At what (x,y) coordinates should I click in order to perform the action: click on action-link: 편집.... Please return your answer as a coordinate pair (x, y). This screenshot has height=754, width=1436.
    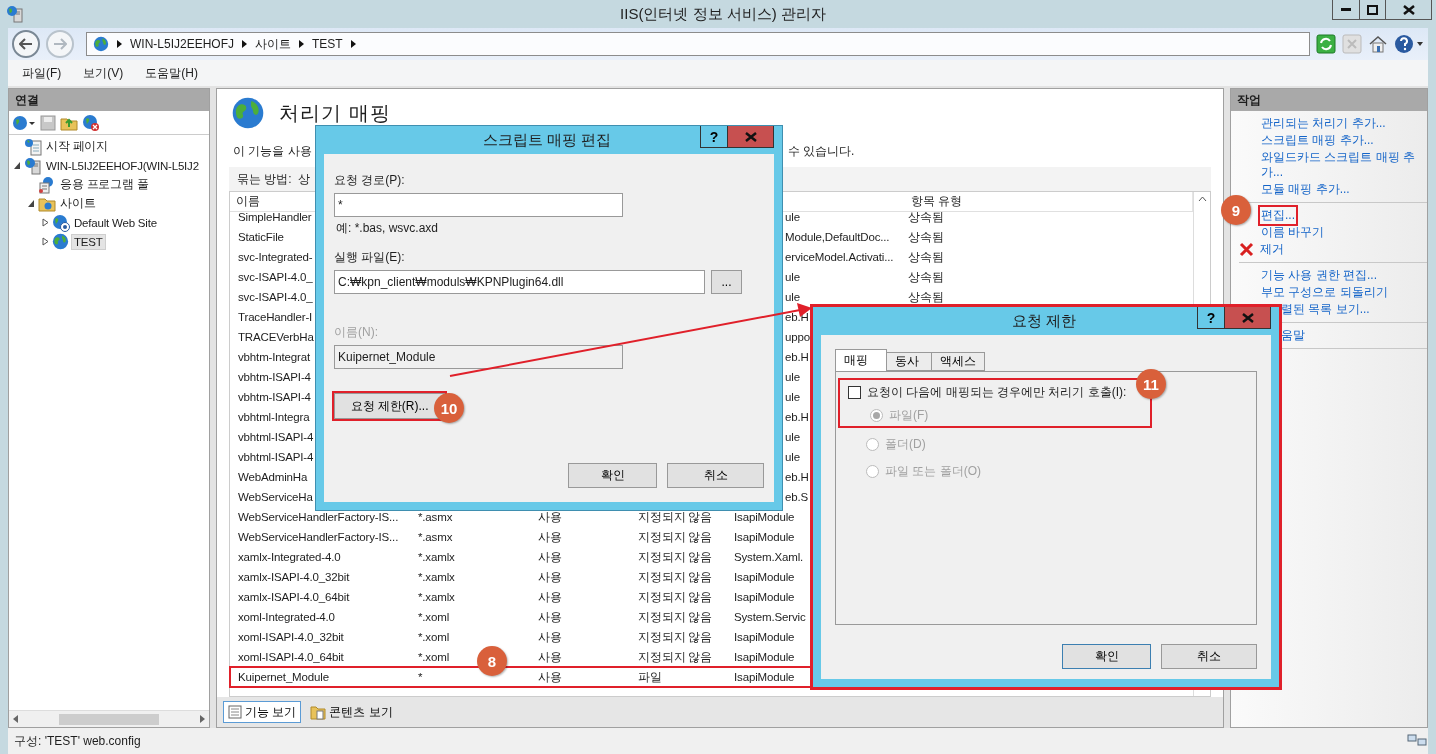
    Looking at the image, I should click on (1278, 215).